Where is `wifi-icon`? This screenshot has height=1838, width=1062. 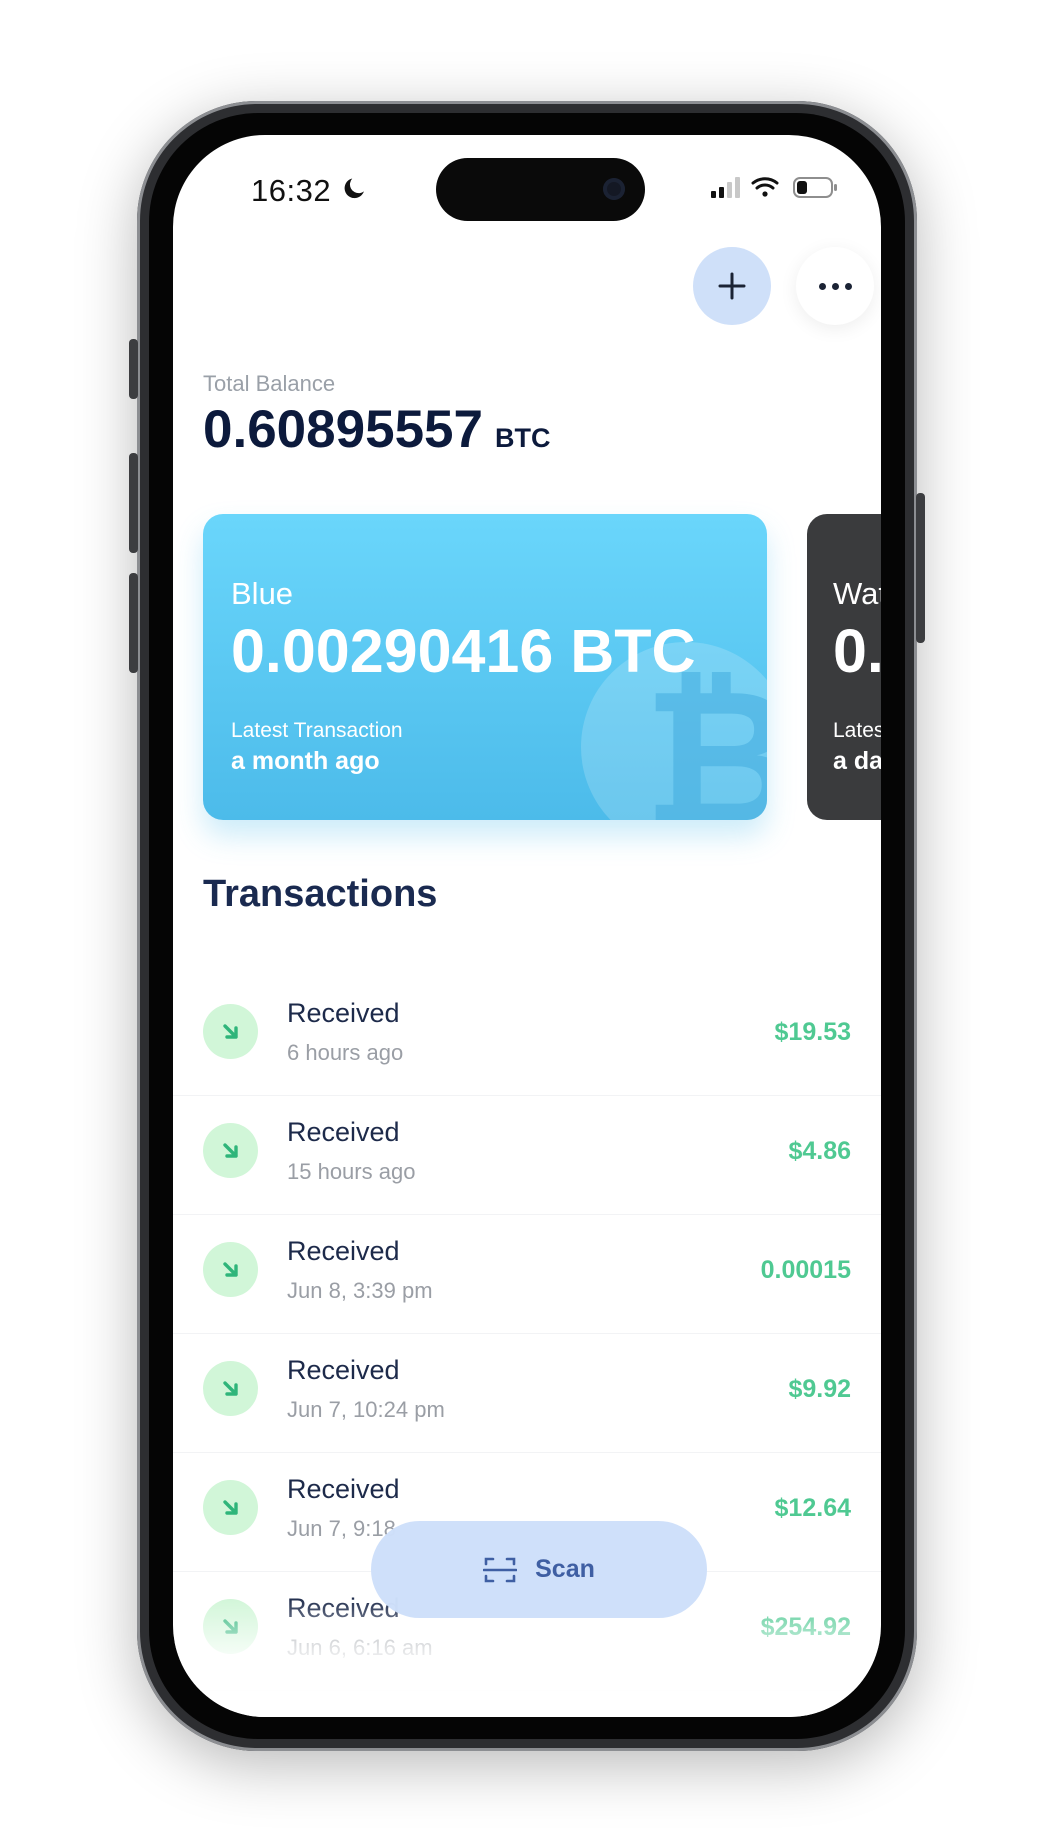 wifi-icon is located at coordinates (765, 187).